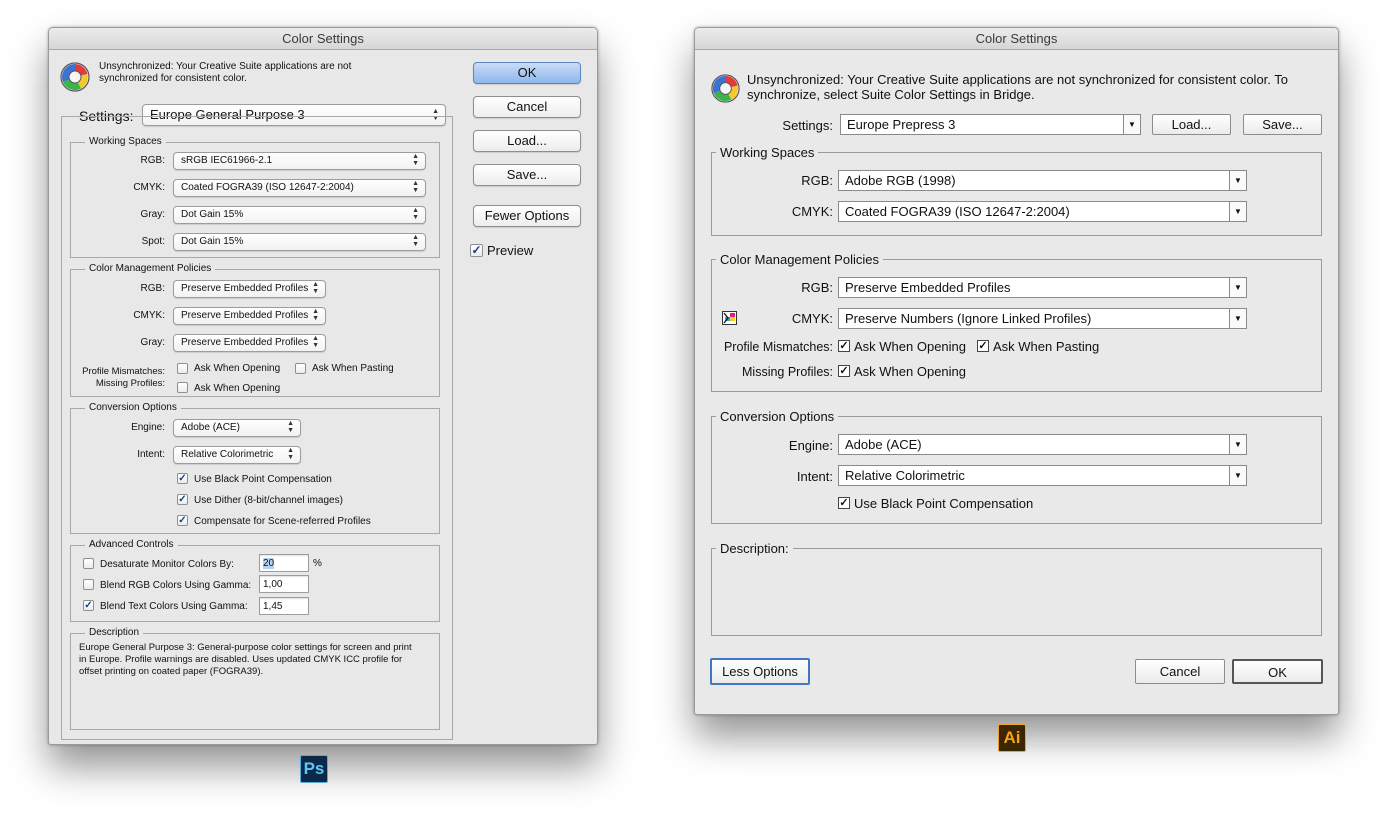 This screenshot has height=816, width=1387. What do you see at coordinates (527, 216) in the screenshot?
I see `fewer-options-button: Fewer Options` at bounding box center [527, 216].